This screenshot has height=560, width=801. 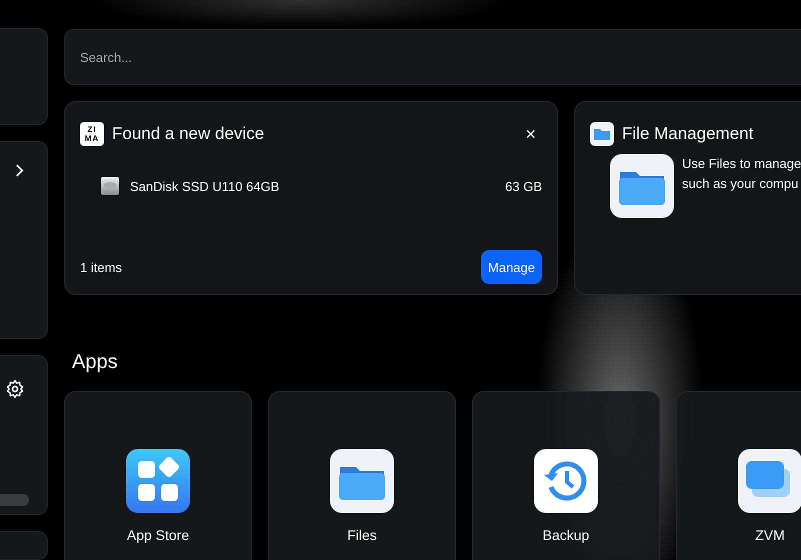 What do you see at coordinates (741, 184) in the screenshot?
I see `description-text: such as your compu` at bounding box center [741, 184].